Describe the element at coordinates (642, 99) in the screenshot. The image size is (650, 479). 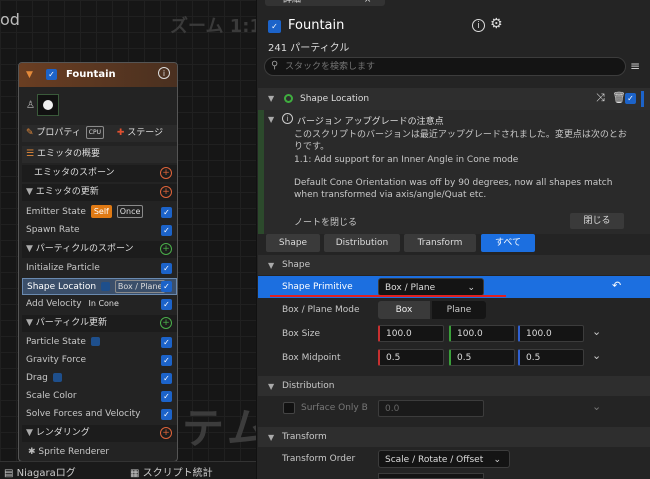
I see `module-color-bar` at that location.